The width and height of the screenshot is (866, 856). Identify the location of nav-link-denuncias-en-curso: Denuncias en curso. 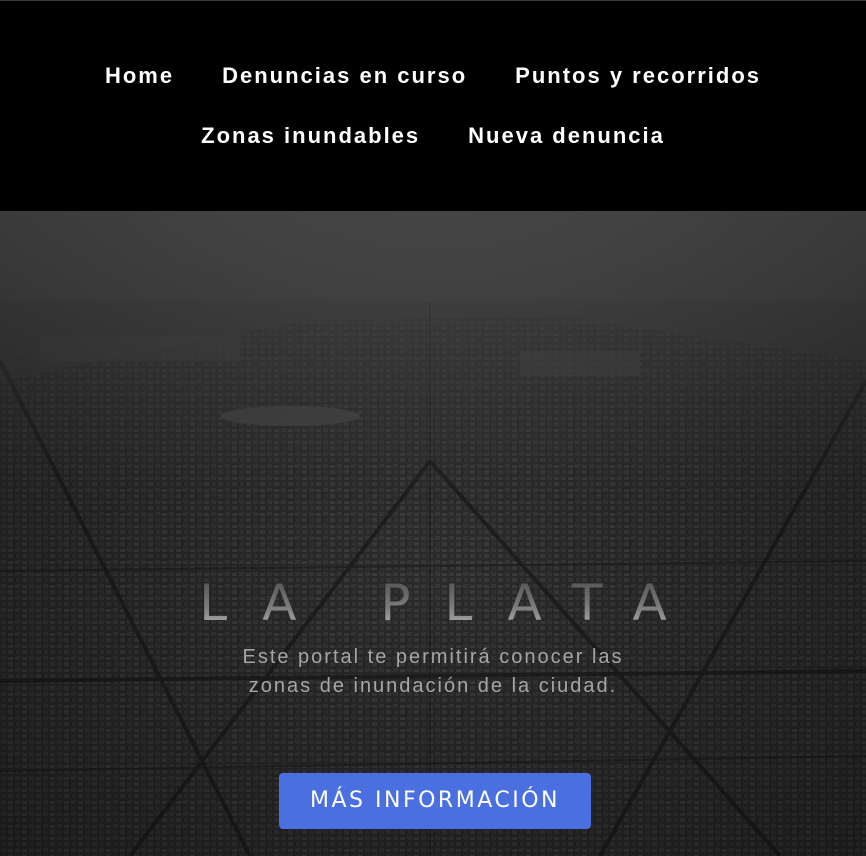
(344, 76).